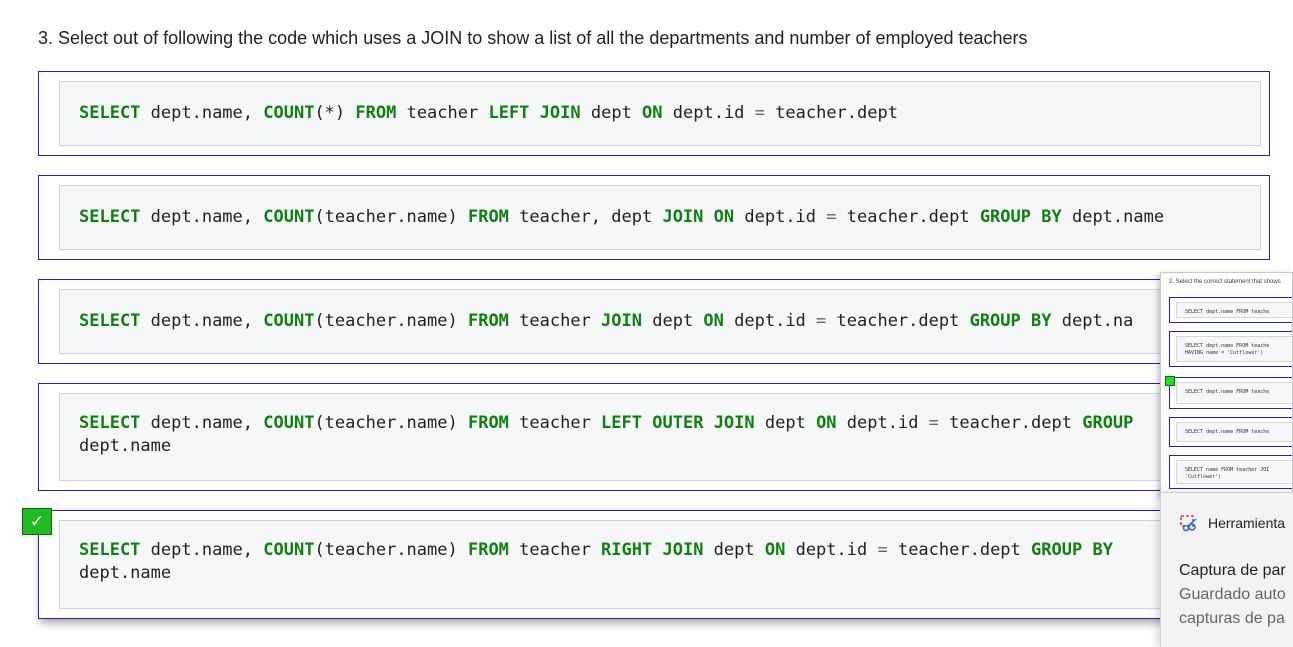 This screenshot has width=1293, height=647. I want to click on notification-app-name: Herramienta, so click(1247, 523).